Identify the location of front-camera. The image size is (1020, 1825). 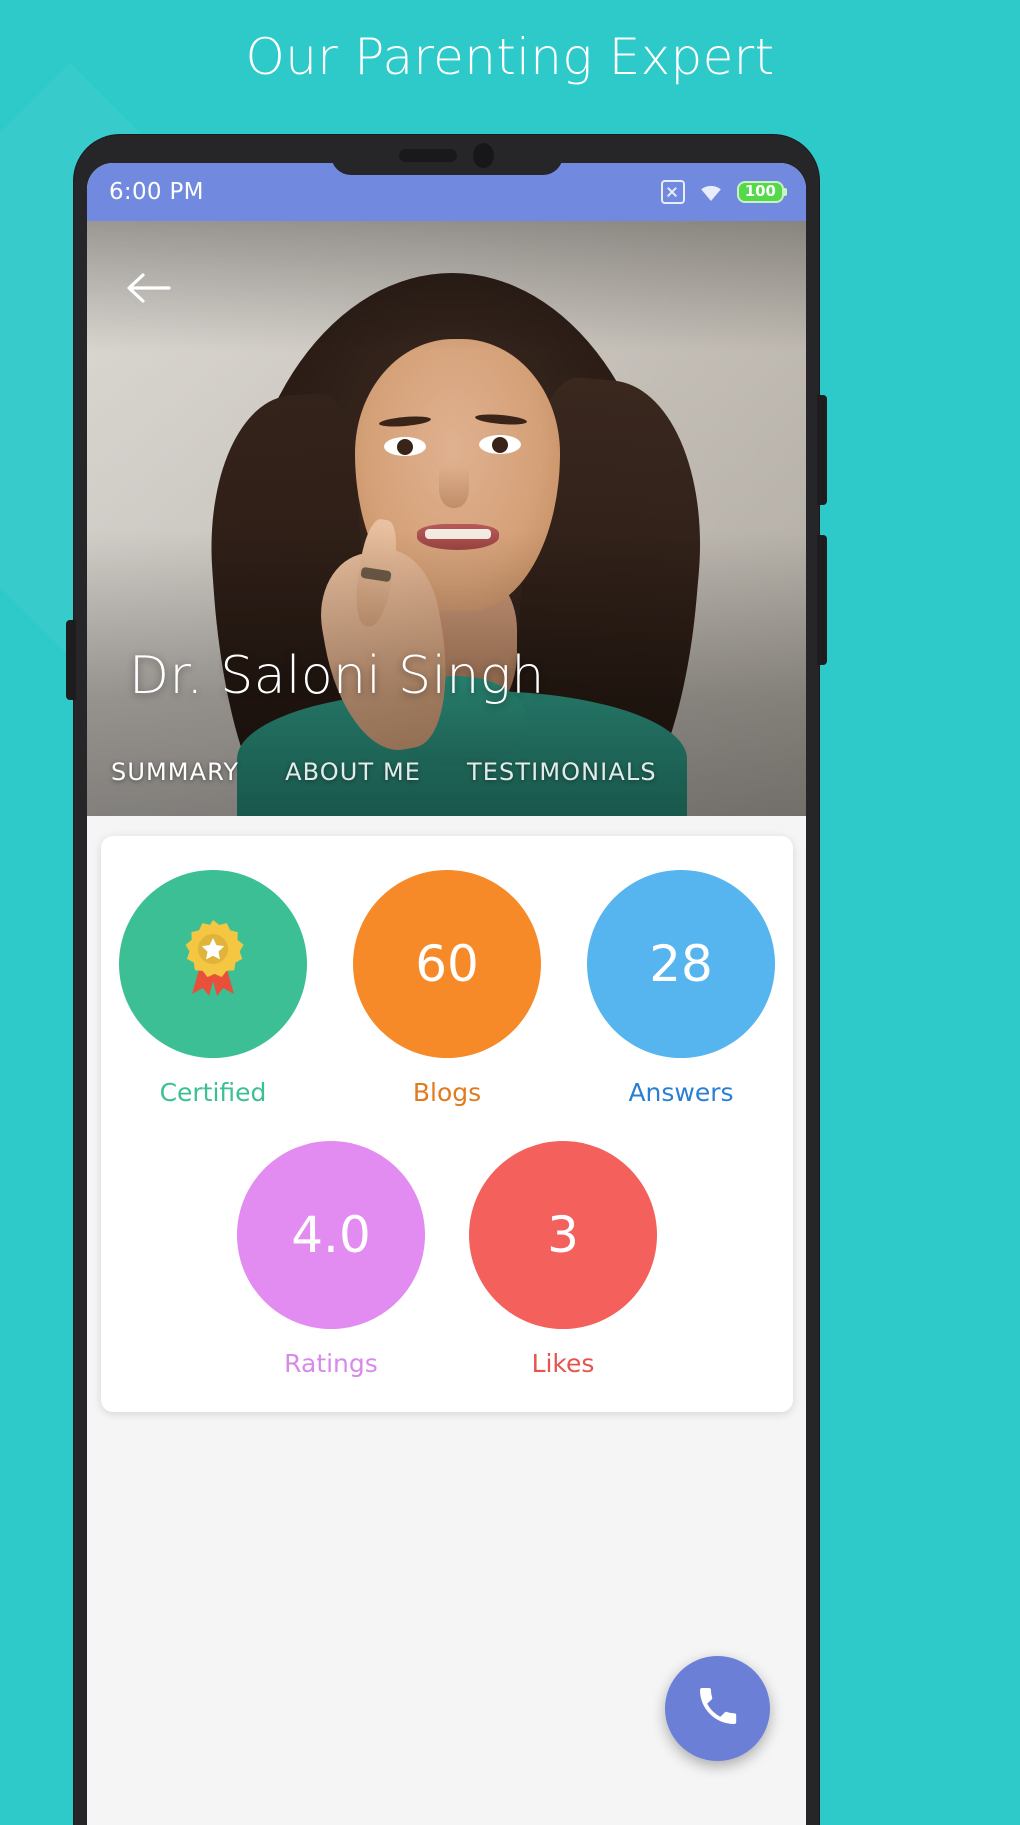
(483, 155).